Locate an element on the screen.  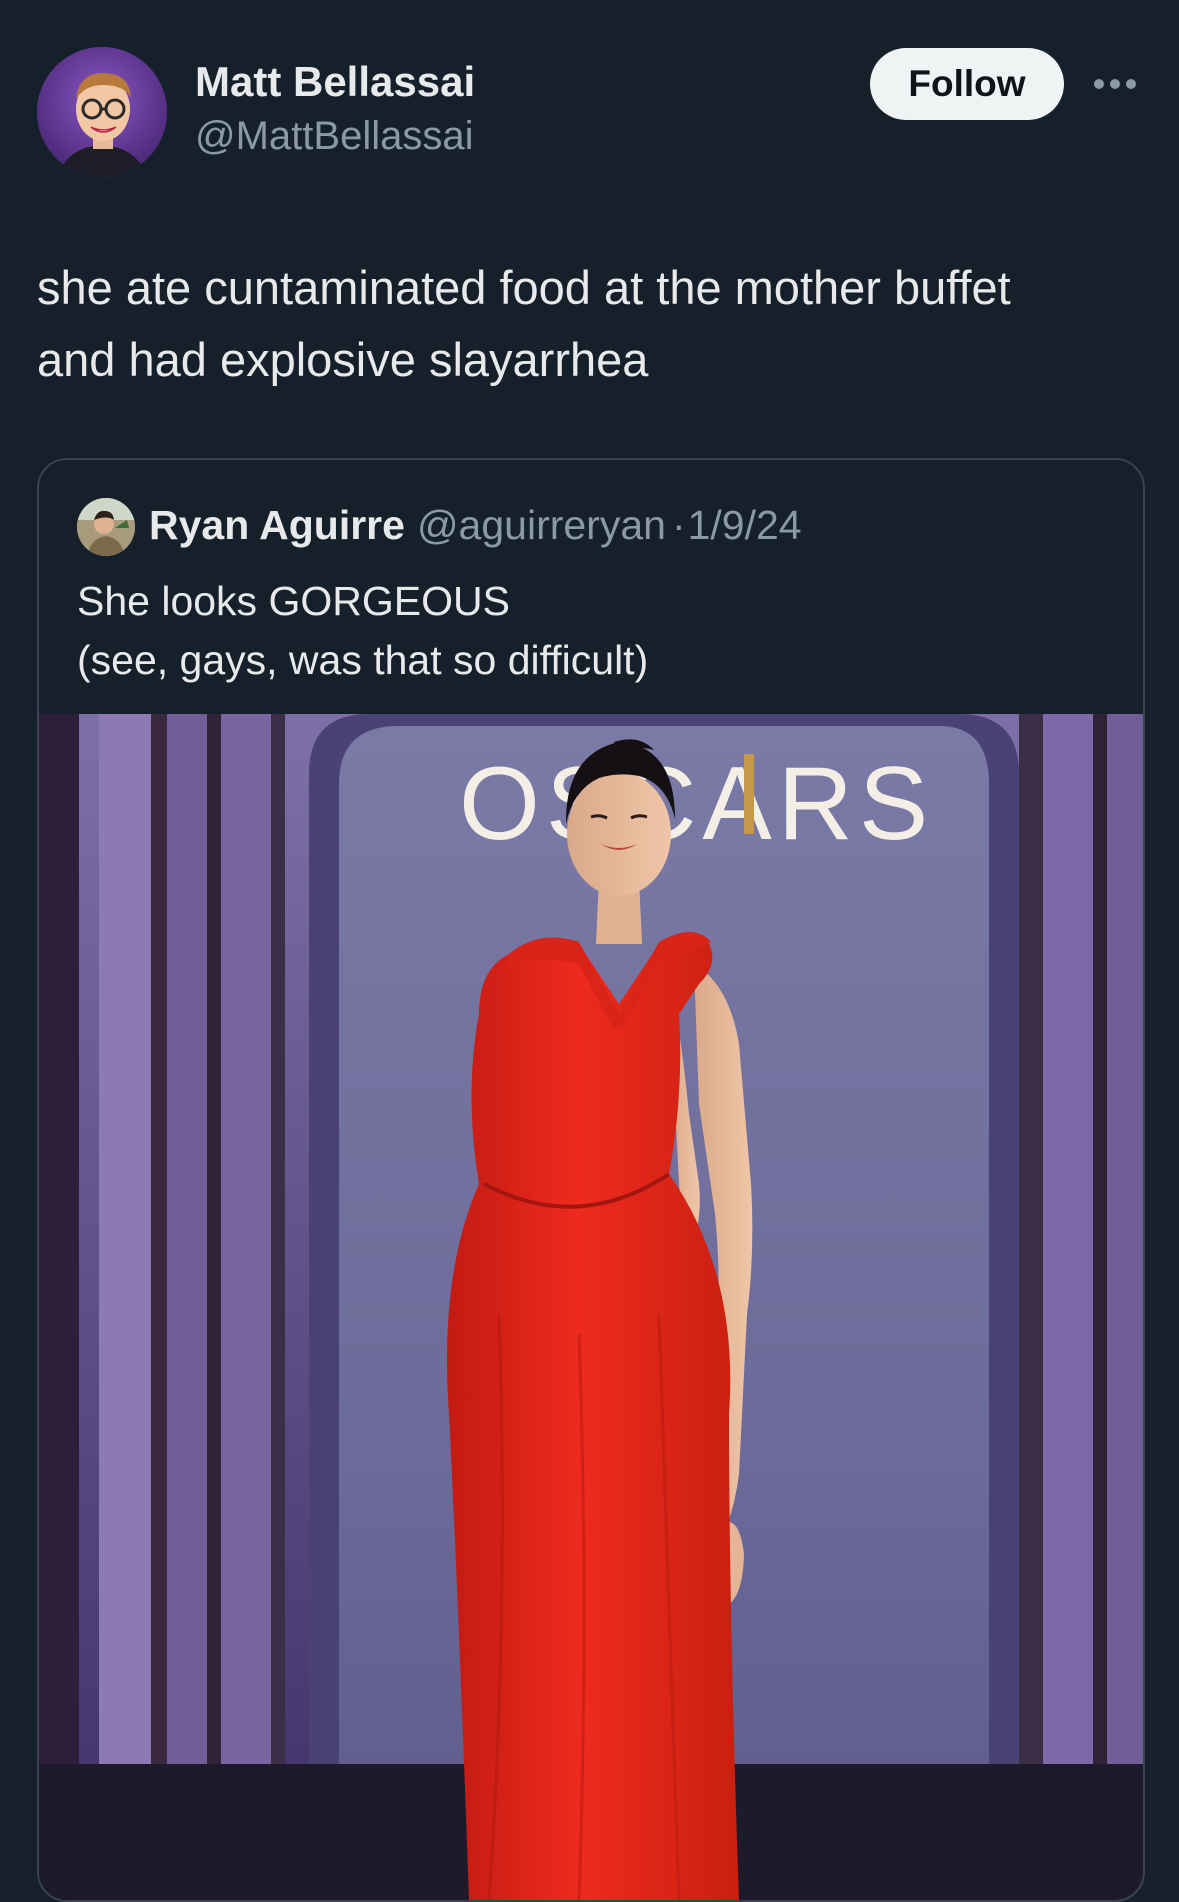
quoted-author-handle: @aguirreryan is located at coordinates (541, 525).